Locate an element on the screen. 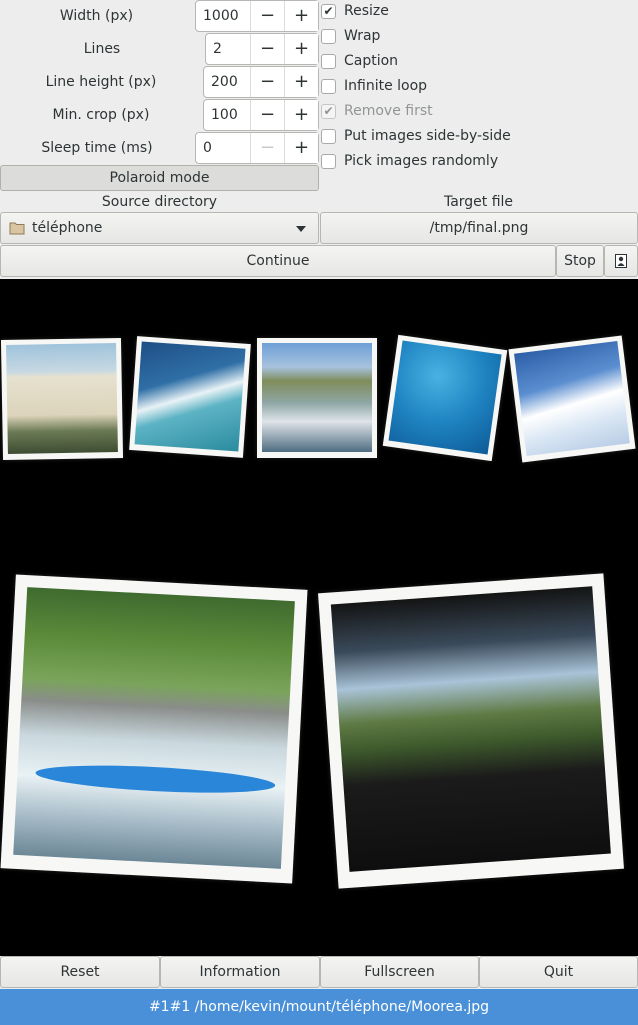 Image resolution: width=638 pixels, height=1025 pixels. polaroid-van-photo is located at coordinates (62, 399).